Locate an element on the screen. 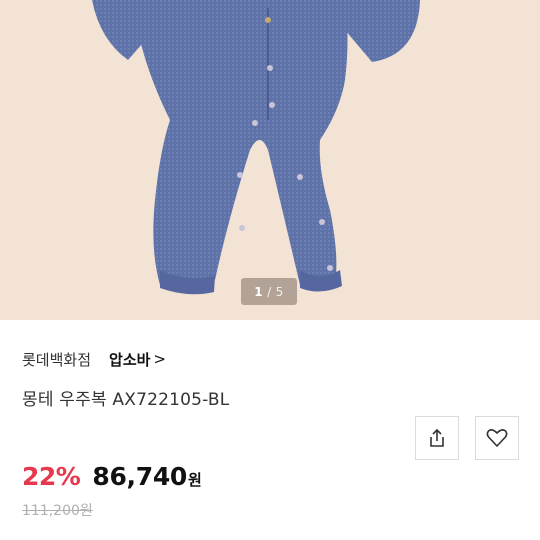 This screenshot has width=540, height=540. share-icon is located at coordinates (437, 437).